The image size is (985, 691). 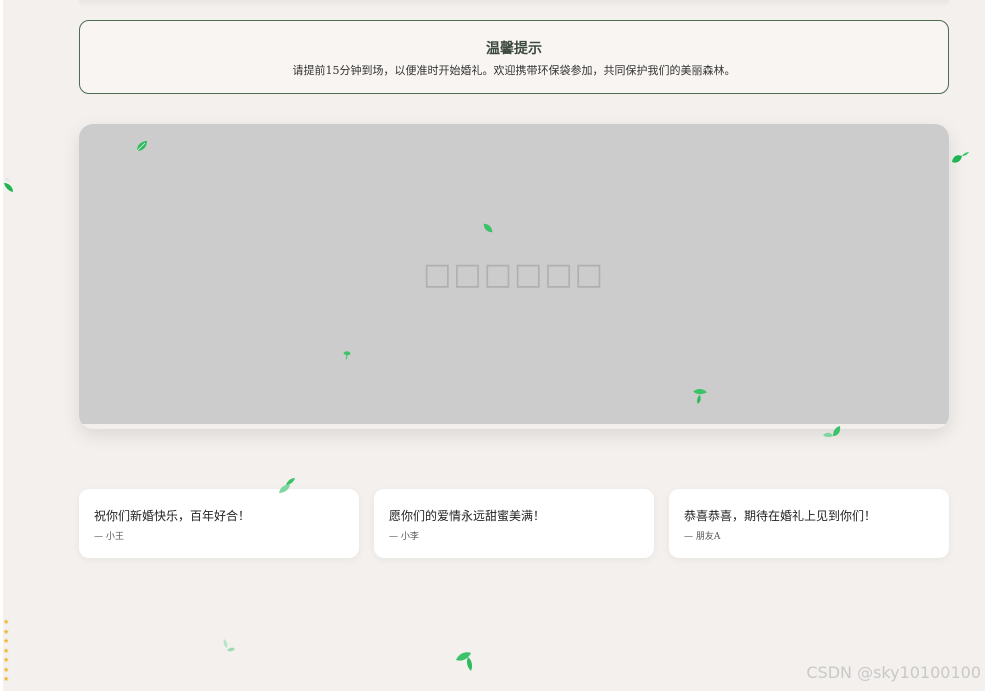 What do you see at coordinates (514, 4) in the screenshot?
I see `previous-card-edge` at bounding box center [514, 4].